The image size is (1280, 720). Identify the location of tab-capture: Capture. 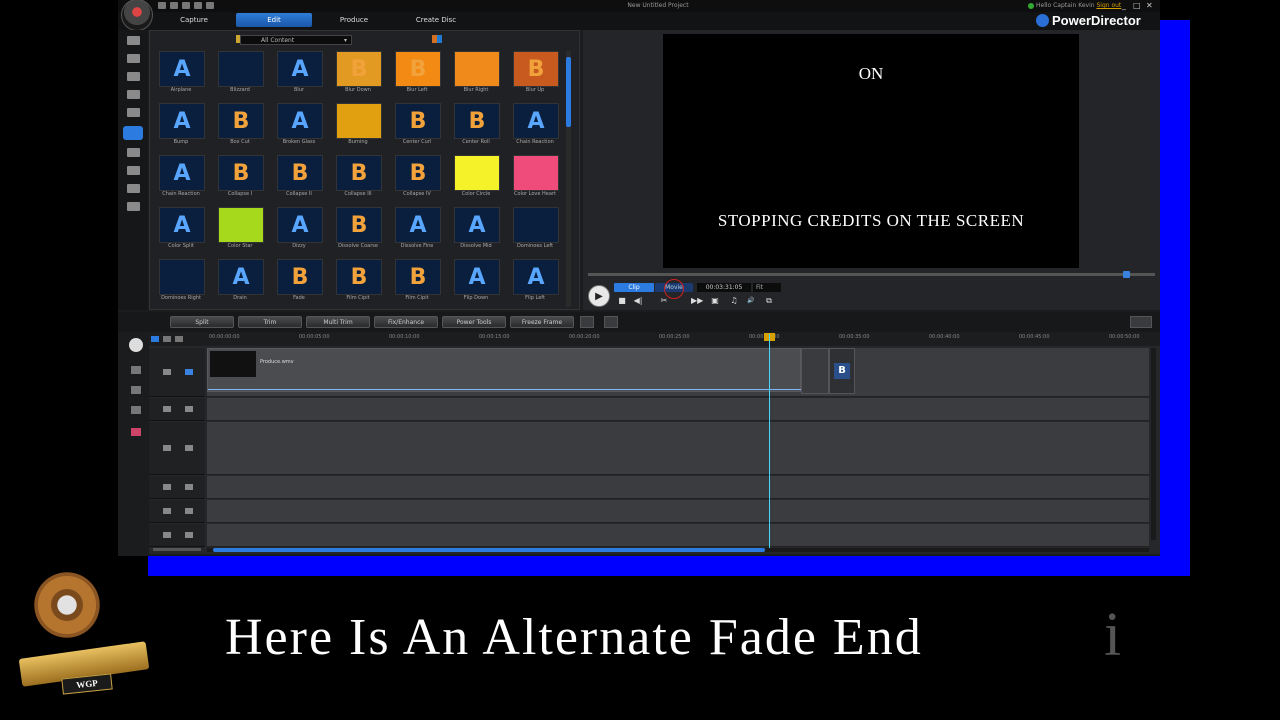
(194, 20).